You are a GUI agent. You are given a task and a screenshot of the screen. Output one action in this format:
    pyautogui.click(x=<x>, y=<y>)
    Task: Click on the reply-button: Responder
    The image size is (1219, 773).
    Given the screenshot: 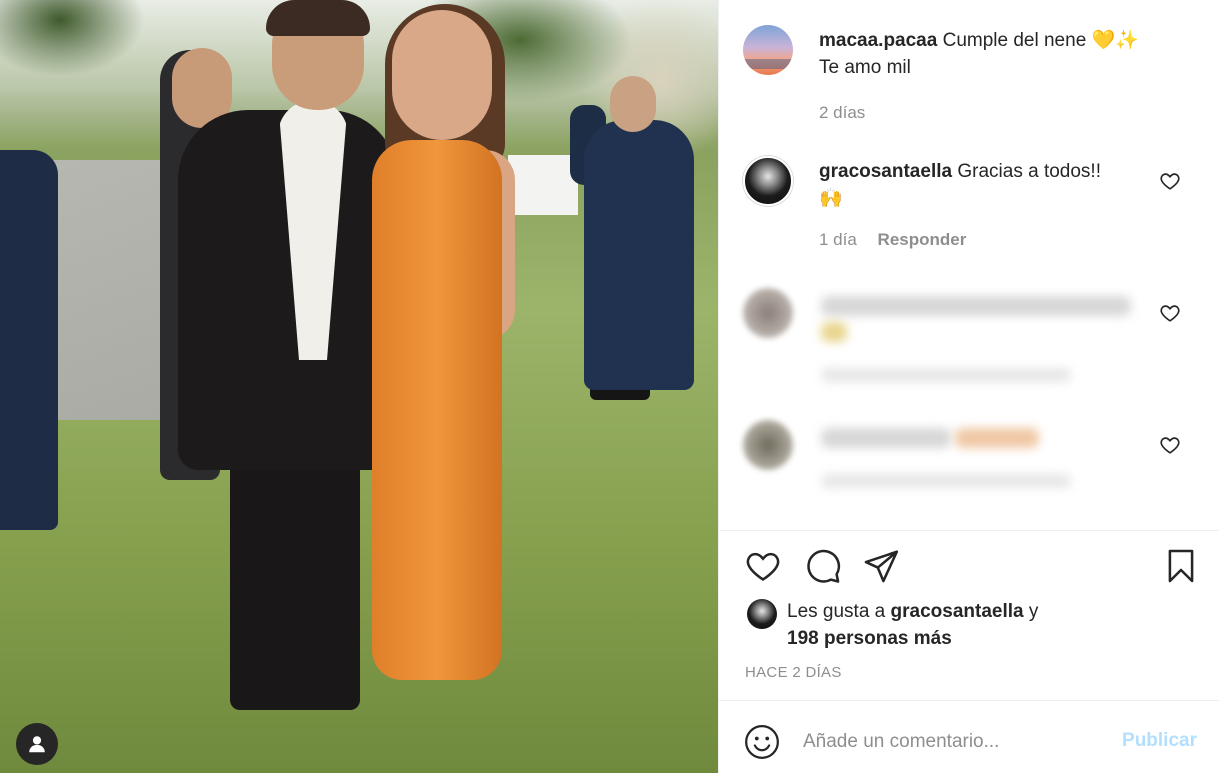 What is the action you would take?
    pyautogui.click(x=922, y=239)
    